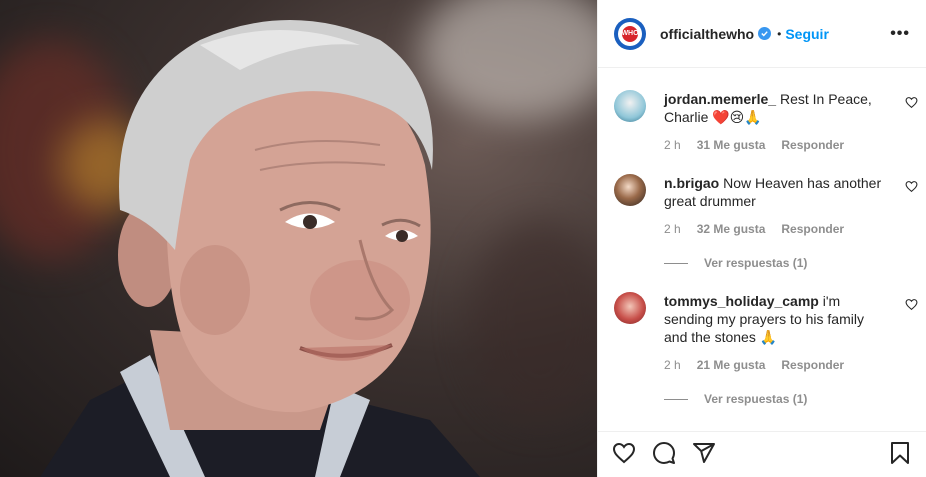 The width and height of the screenshot is (926, 477). Describe the element at coordinates (691, 183) in the screenshot. I see `commenter-username: n.brigao` at that location.